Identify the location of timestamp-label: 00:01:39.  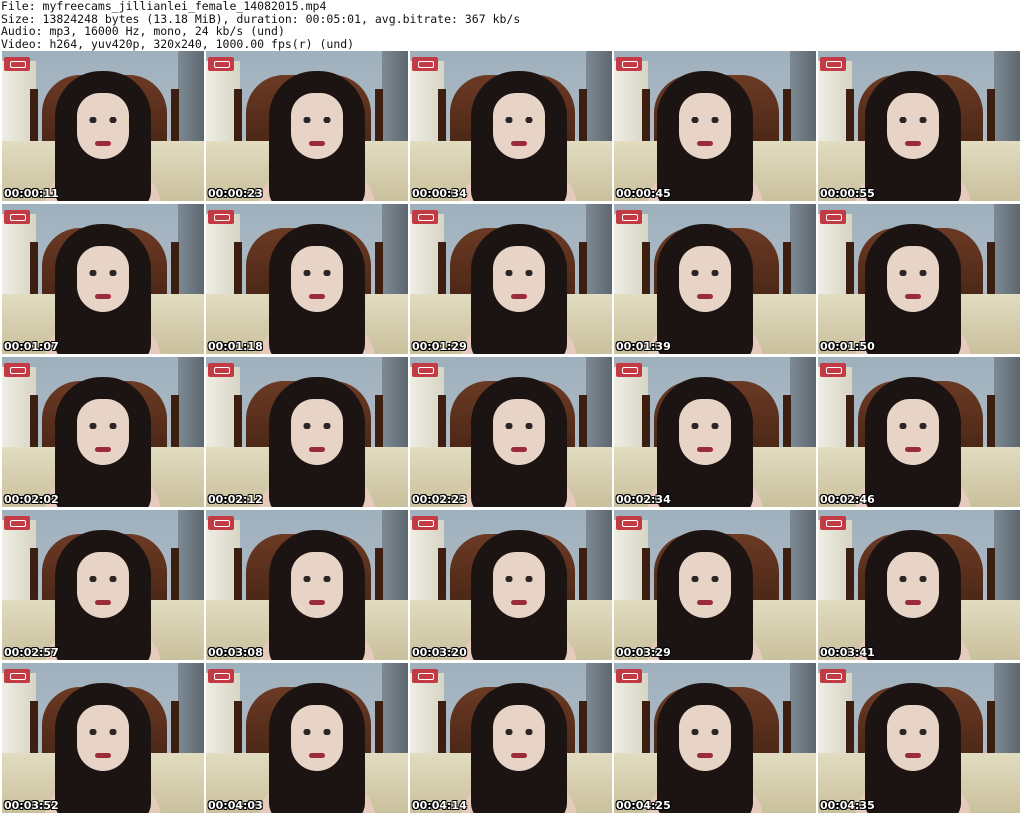
(643, 346).